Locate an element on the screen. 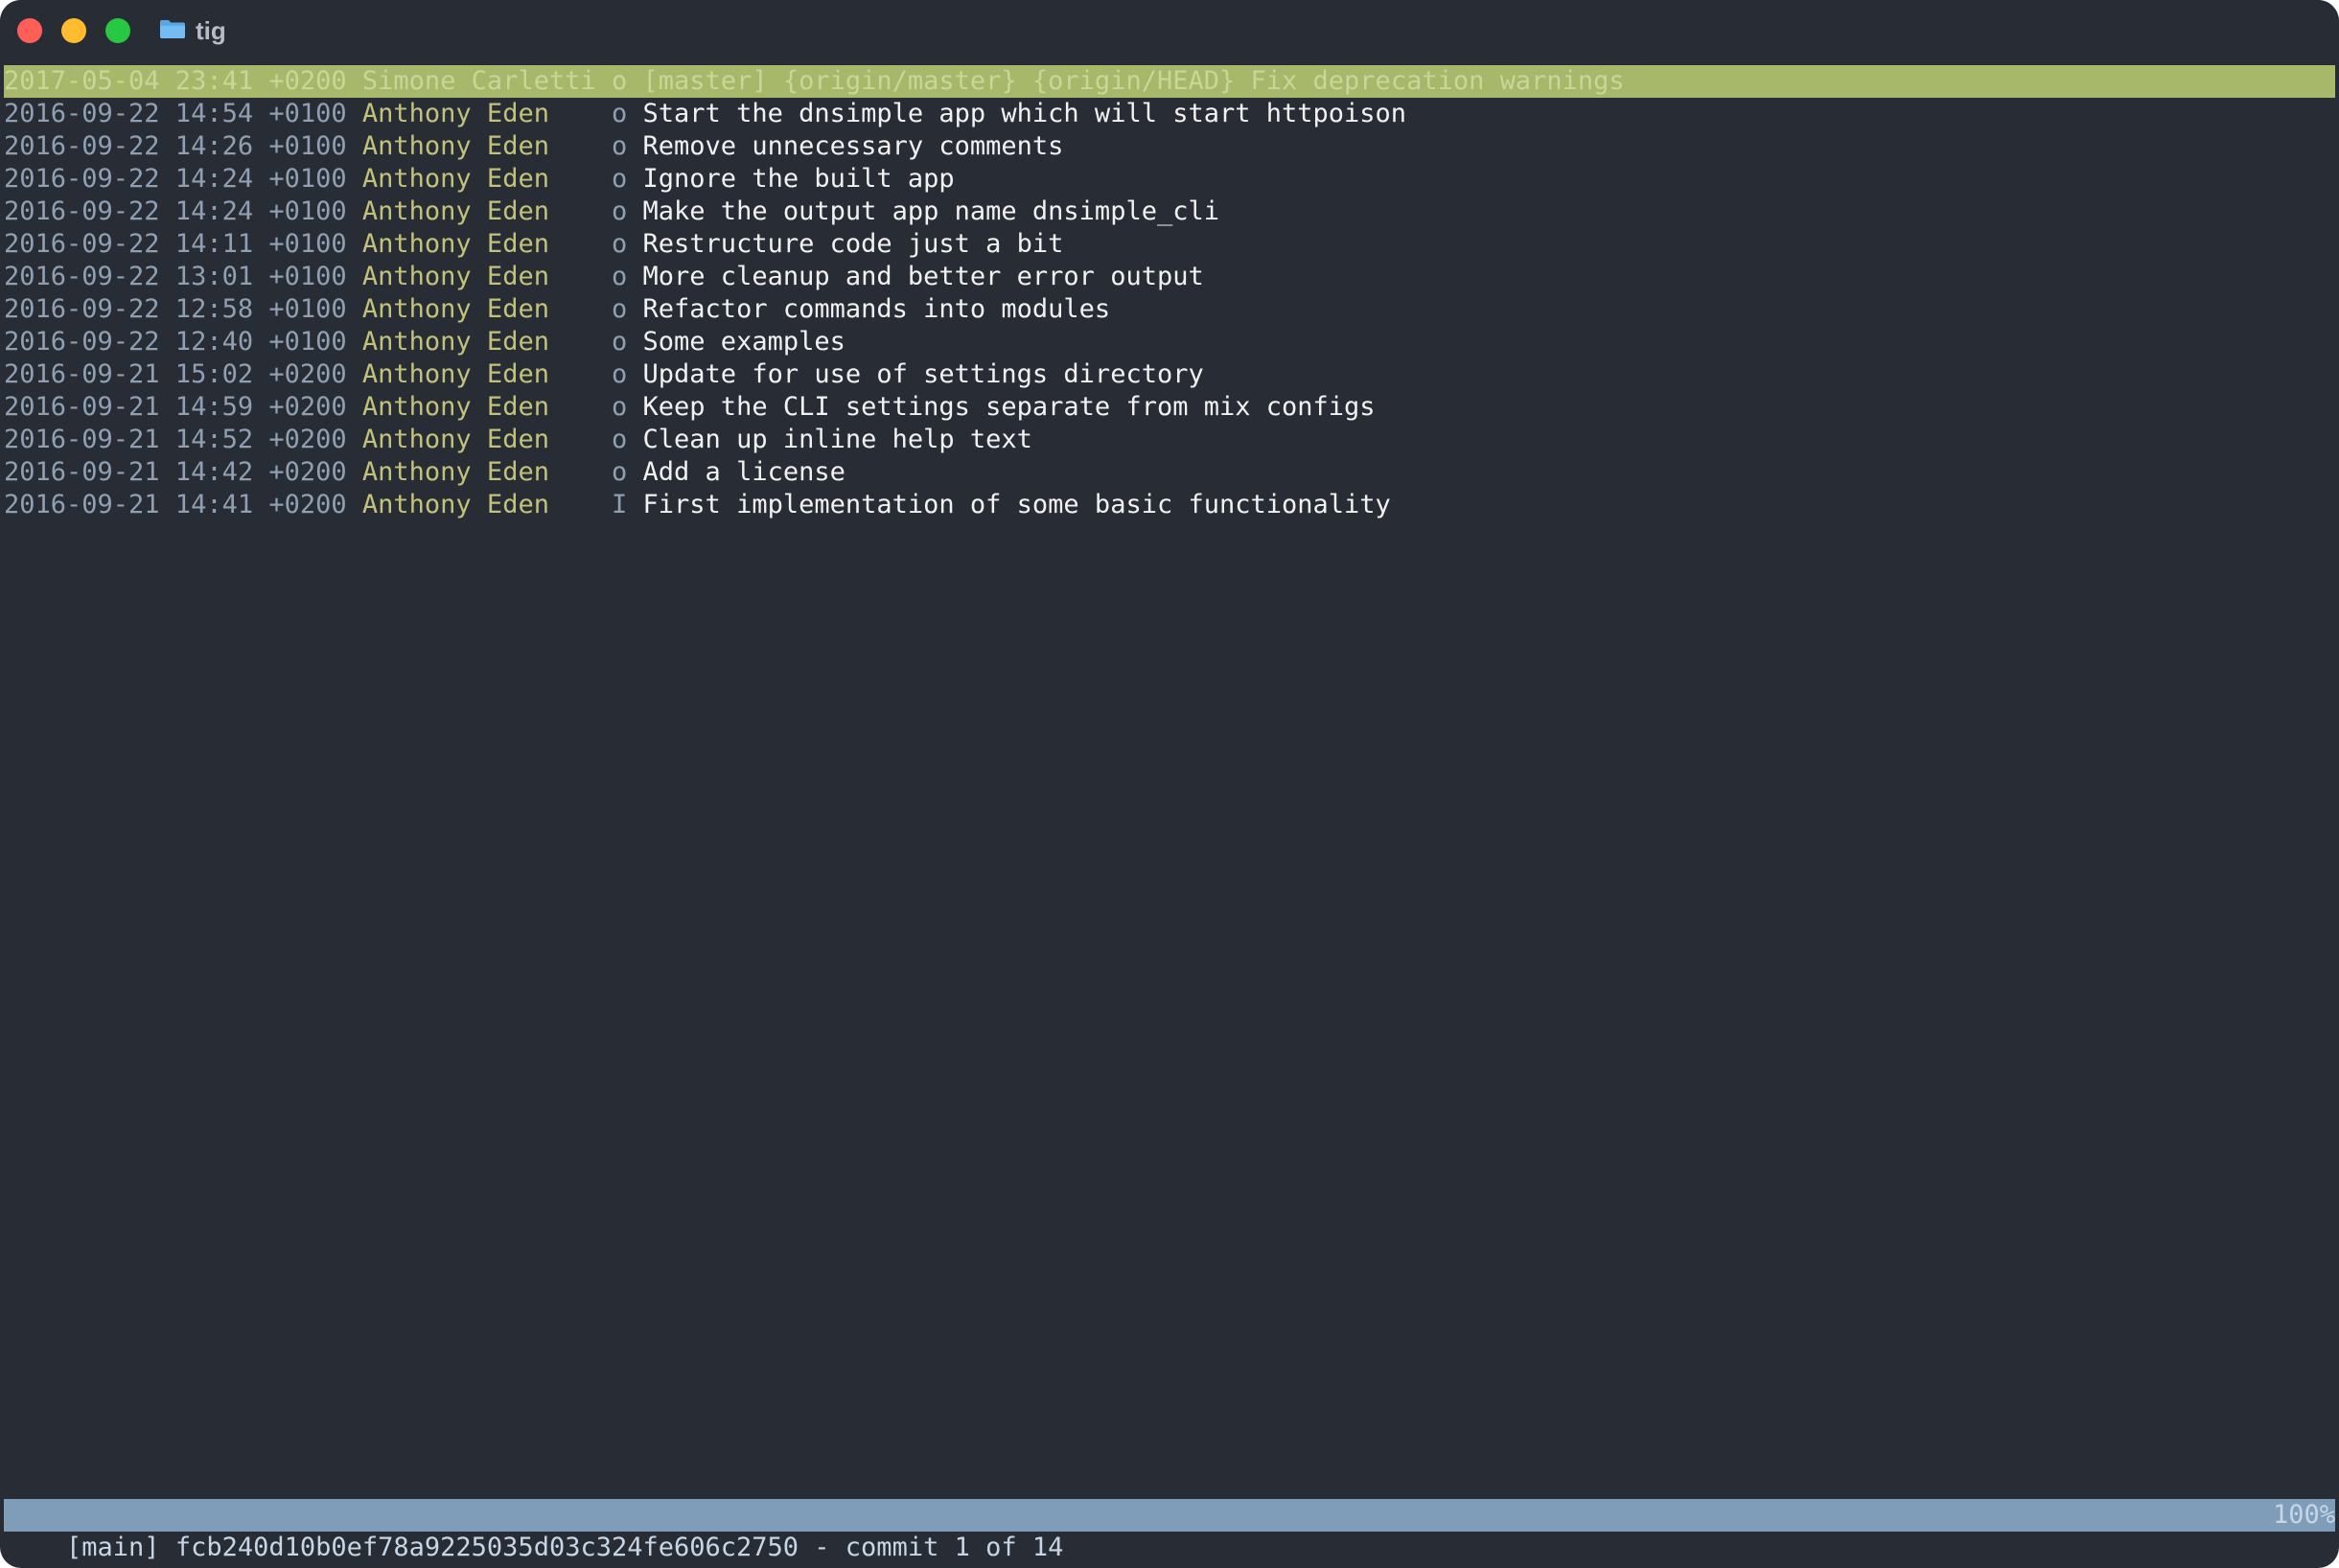 The image size is (2339, 1568). scroll-percent: 100% is located at coordinates (2303, 1515).